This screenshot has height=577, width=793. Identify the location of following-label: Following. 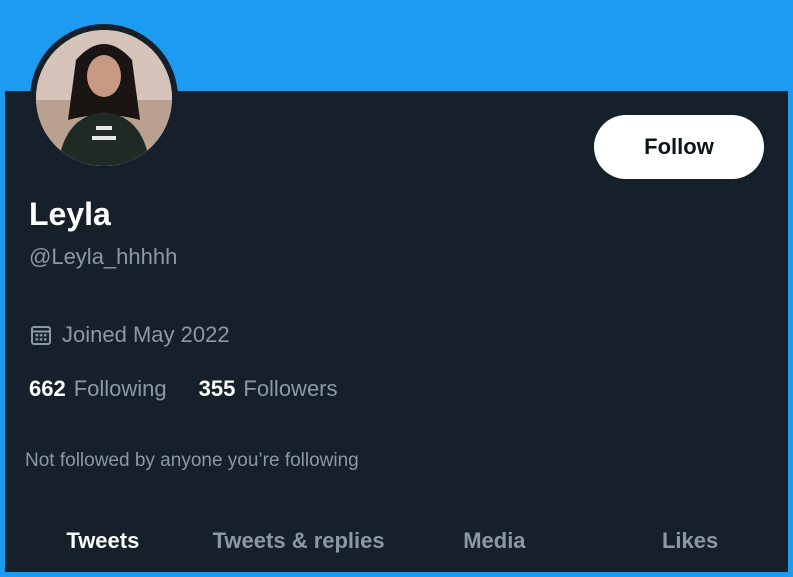
(120, 388).